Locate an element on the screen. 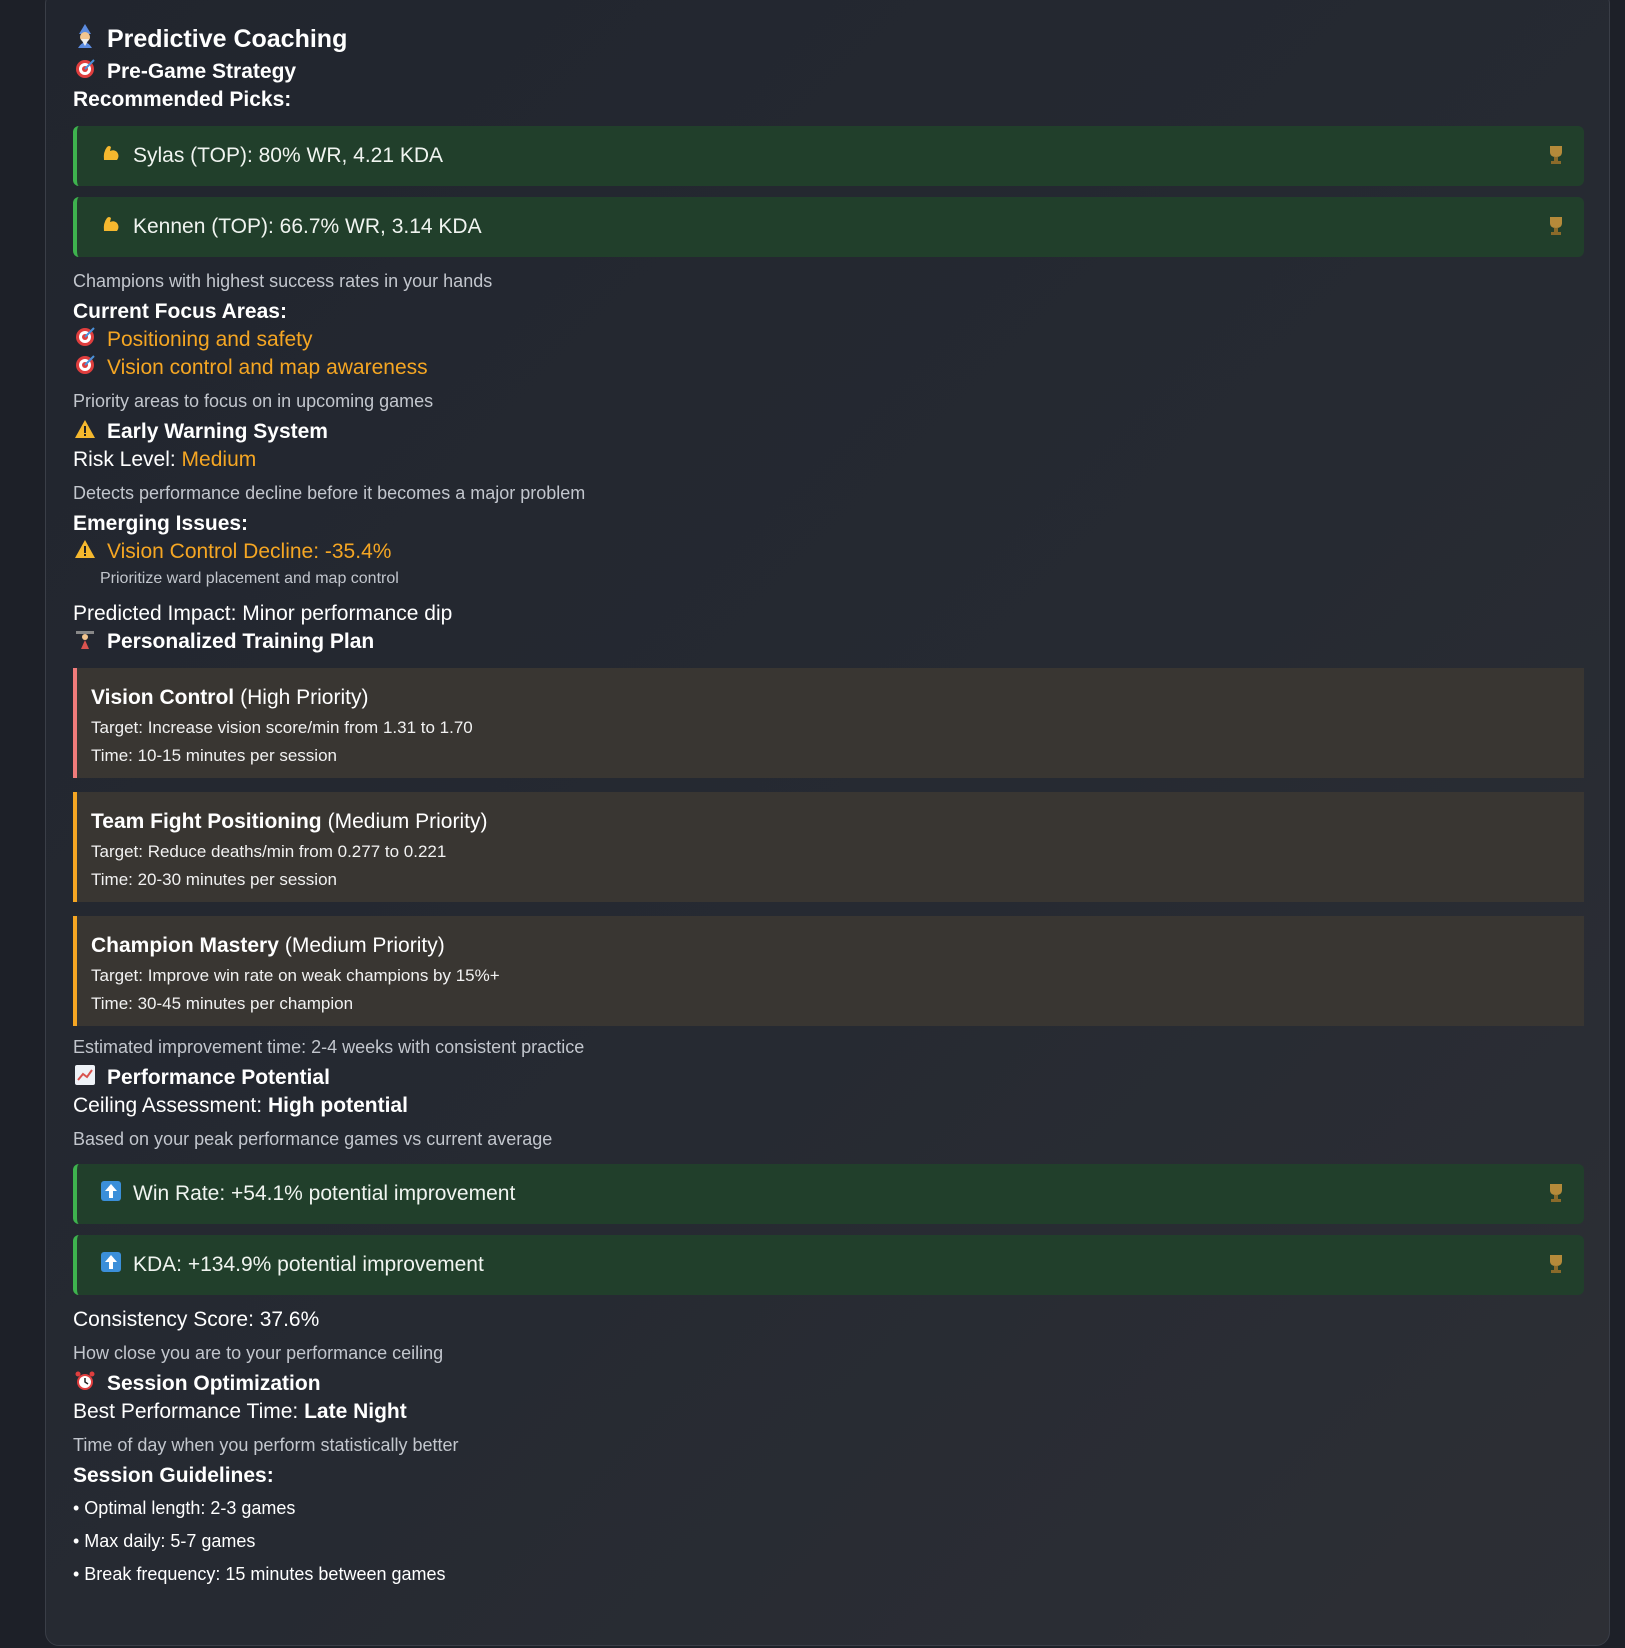 This screenshot has width=1625, height=1648. chart-increasing-icon is located at coordinates (85, 1078).